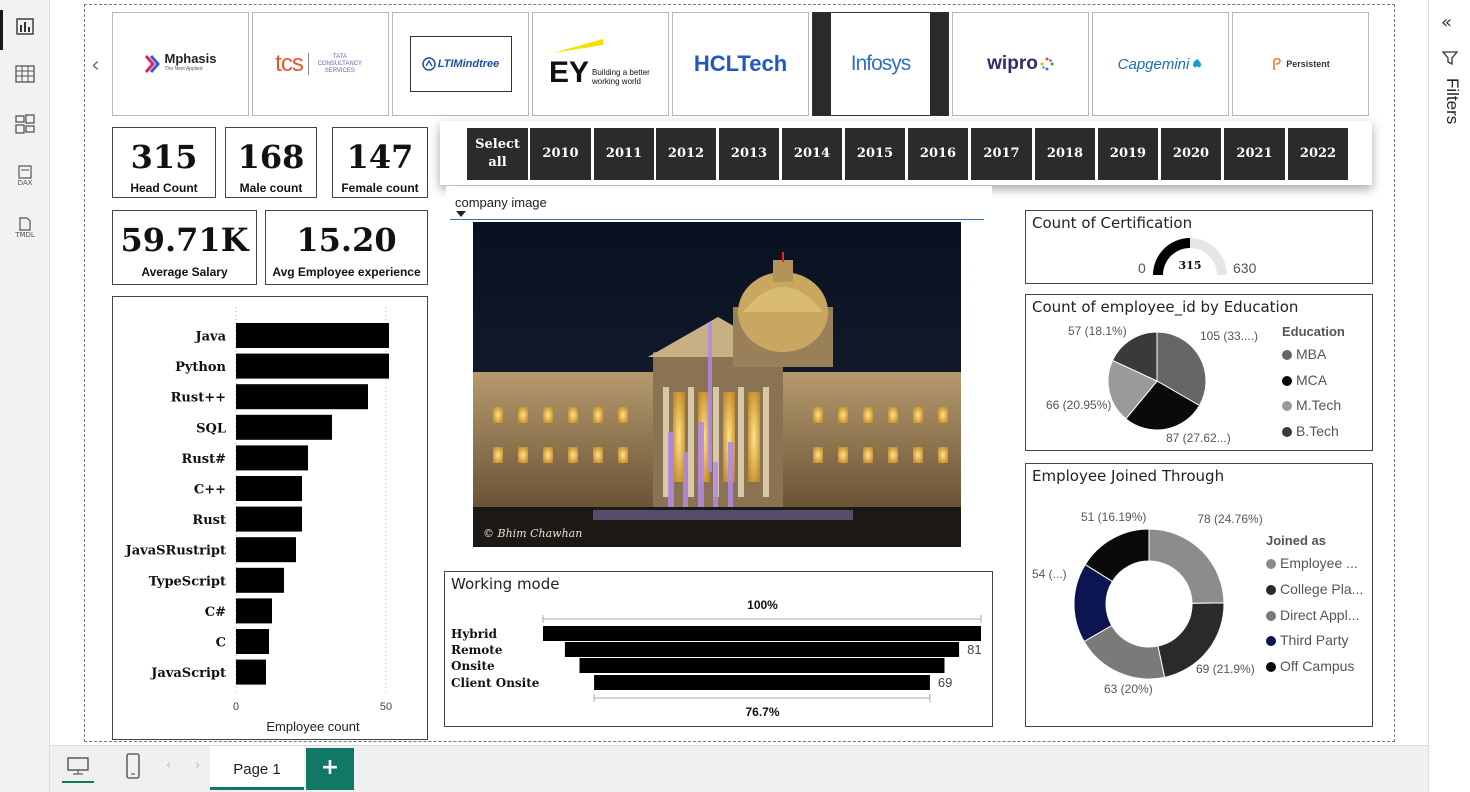 The width and height of the screenshot is (1470, 792). I want to click on logo-card-persistent: Persistent, so click(1300, 64).